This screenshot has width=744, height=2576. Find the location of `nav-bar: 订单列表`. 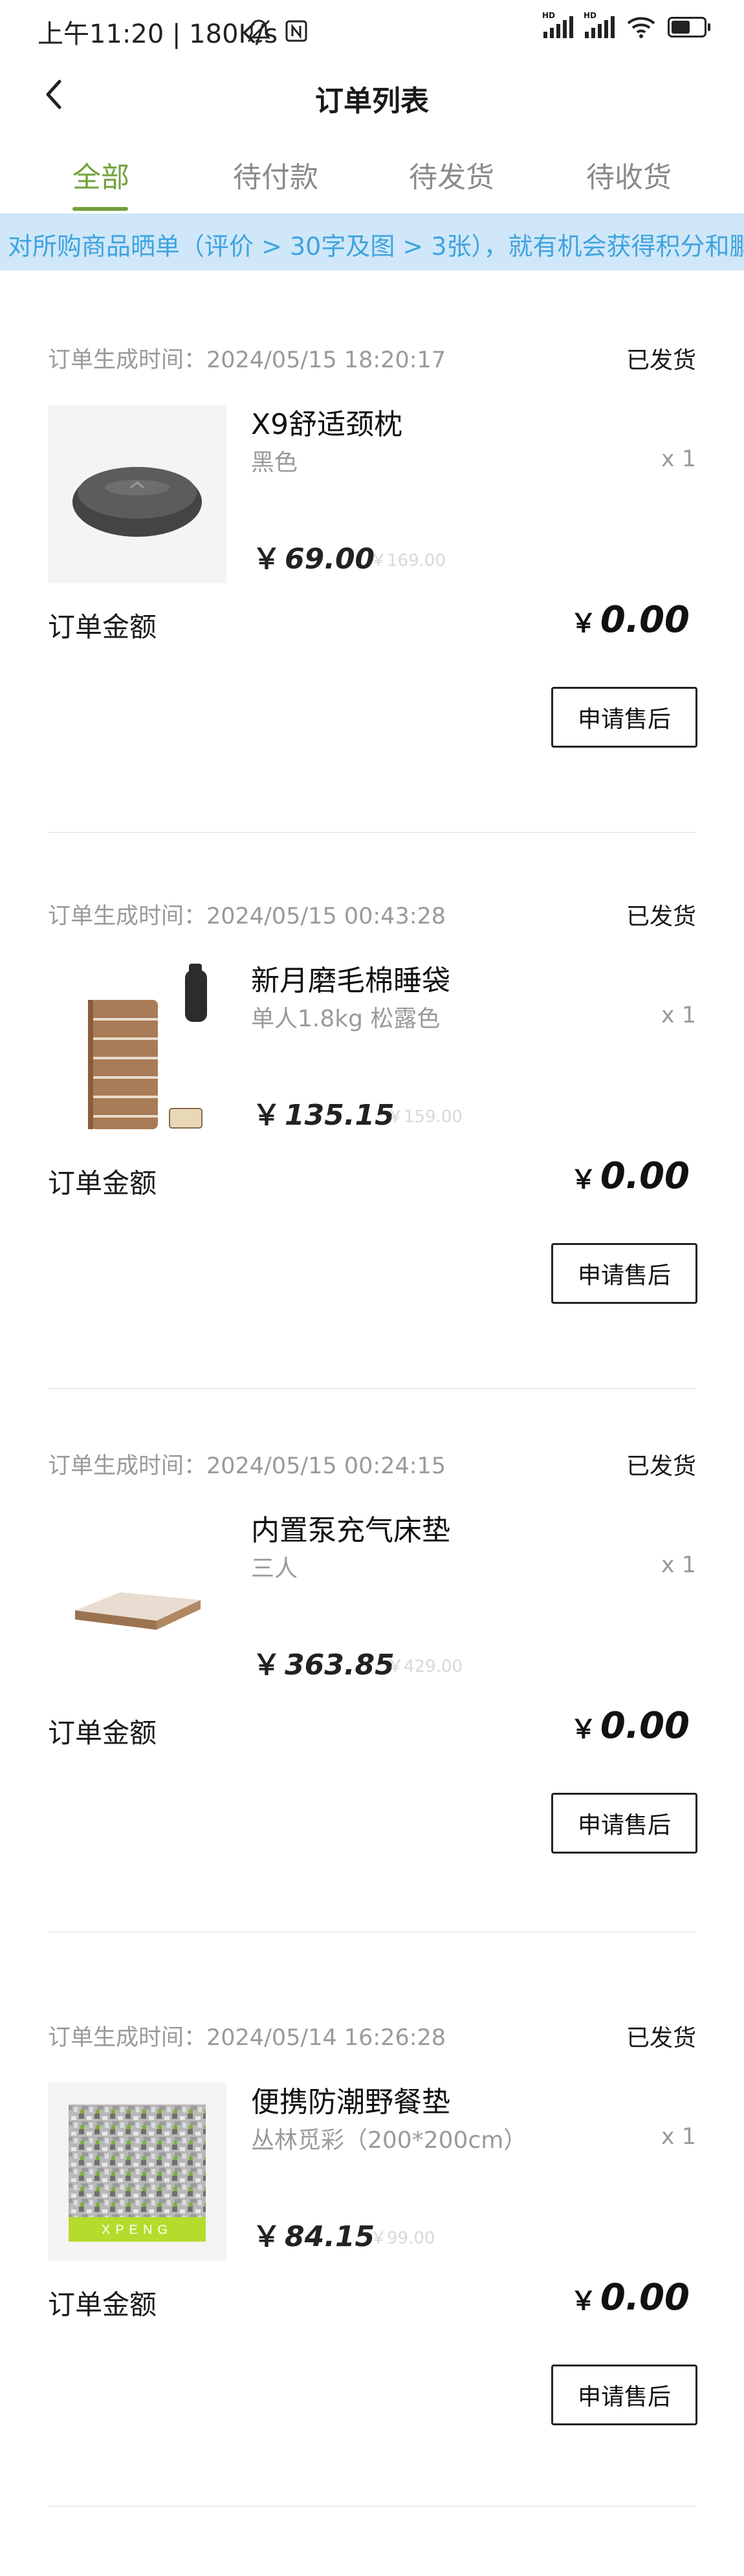

nav-bar: 订单列表 is located at coordinates (372, 94).